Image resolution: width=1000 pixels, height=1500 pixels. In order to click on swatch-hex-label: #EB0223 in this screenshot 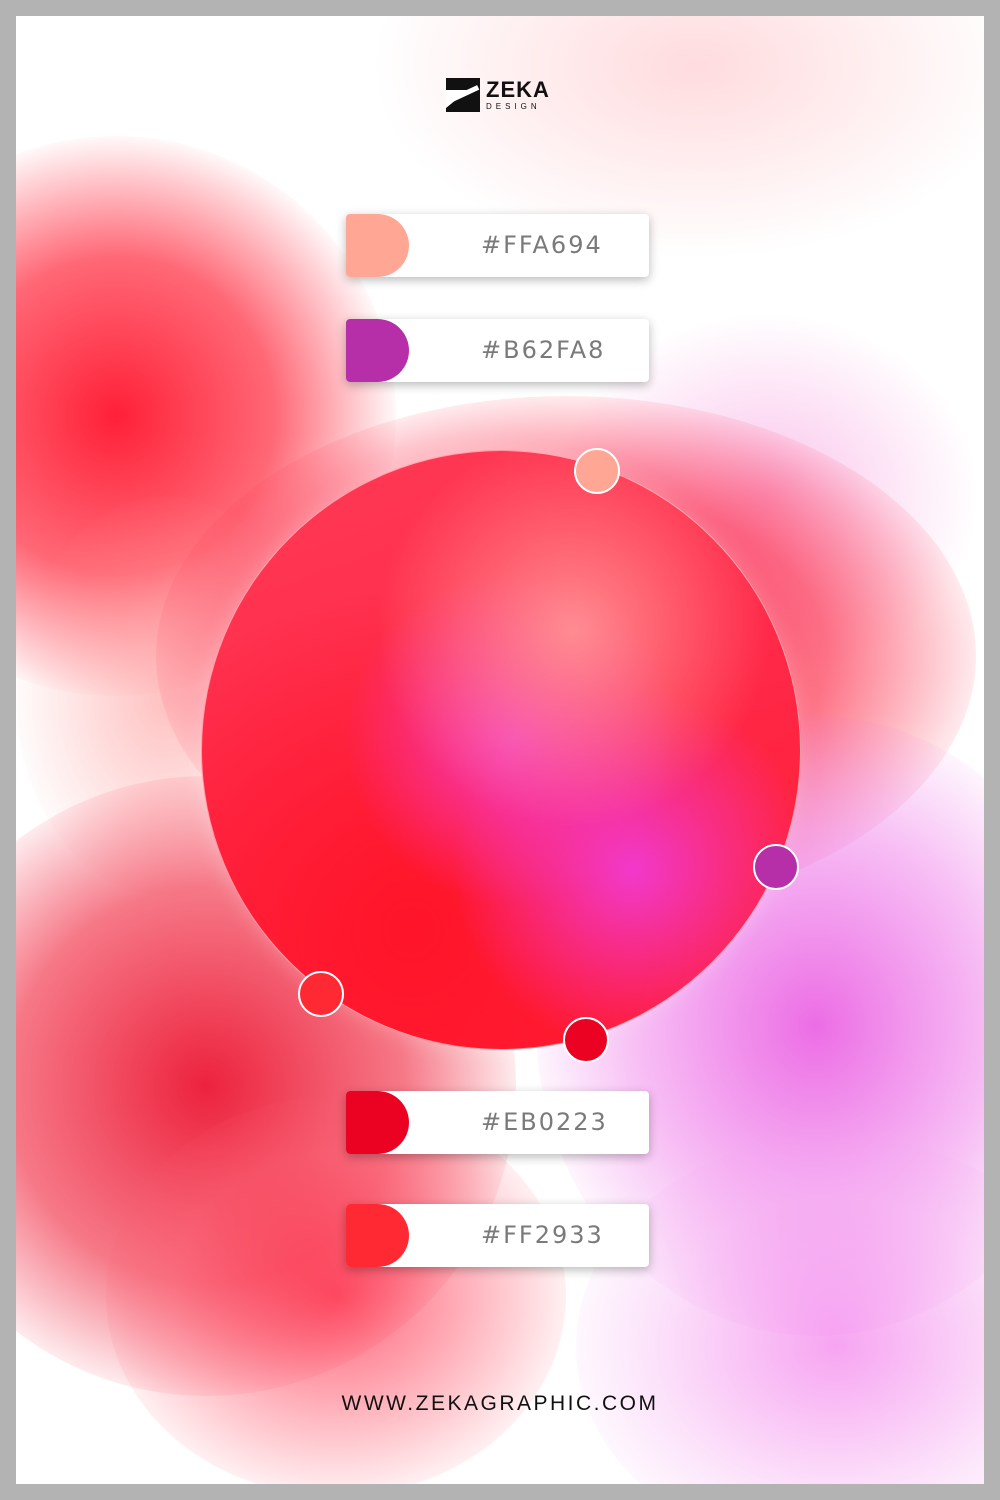, I will do `click(544, 1122)`.